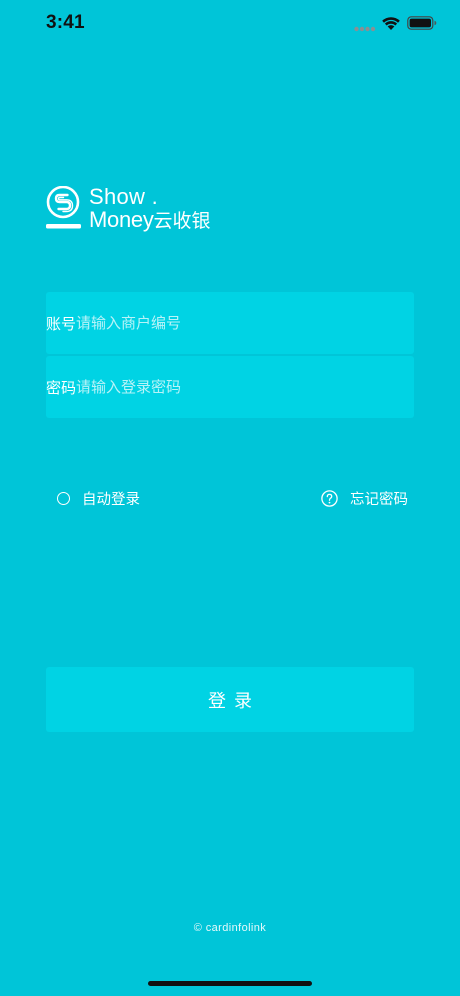 This screenshot has width=460, height=996. I want to click on app-logo: Show . Money云收银, so click(146, 210).